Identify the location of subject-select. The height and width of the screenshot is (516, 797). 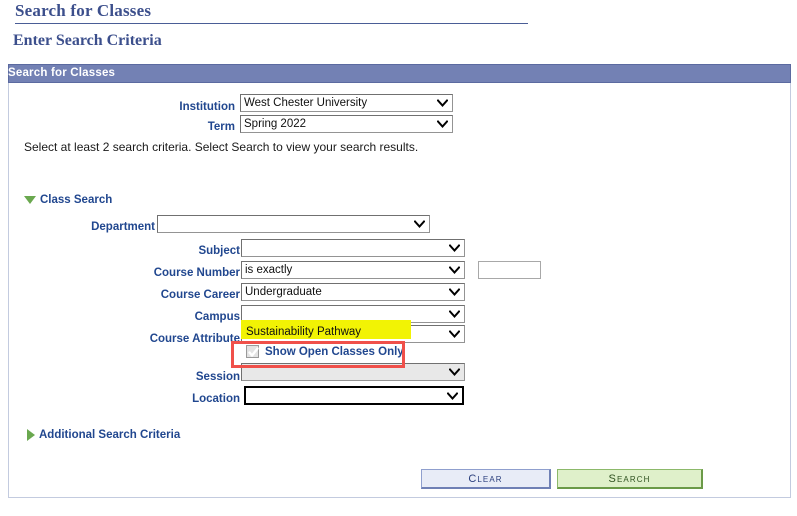
(353, 248).